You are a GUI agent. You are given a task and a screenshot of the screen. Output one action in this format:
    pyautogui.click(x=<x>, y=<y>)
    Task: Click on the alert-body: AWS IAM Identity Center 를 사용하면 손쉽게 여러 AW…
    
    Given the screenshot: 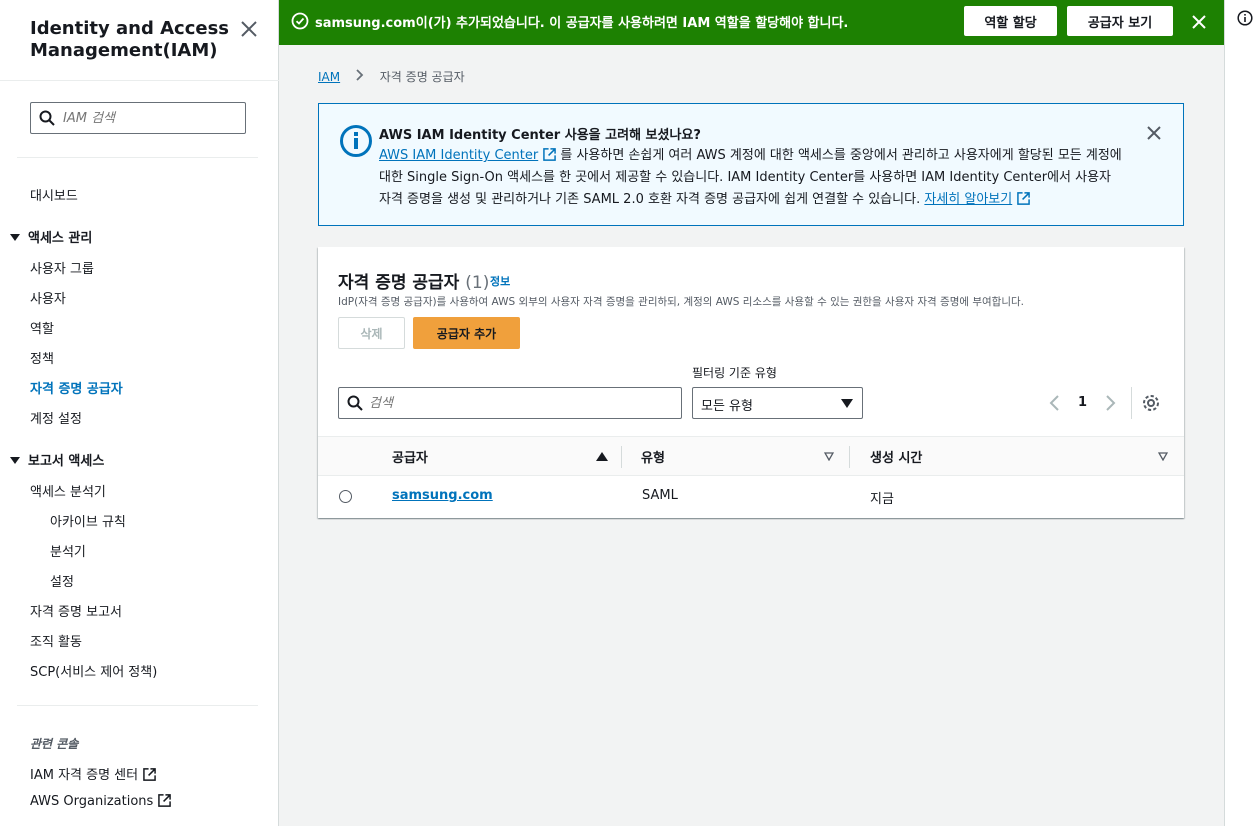 What is the action you would take?
    pyautogui.click(x=750, y=177)
    